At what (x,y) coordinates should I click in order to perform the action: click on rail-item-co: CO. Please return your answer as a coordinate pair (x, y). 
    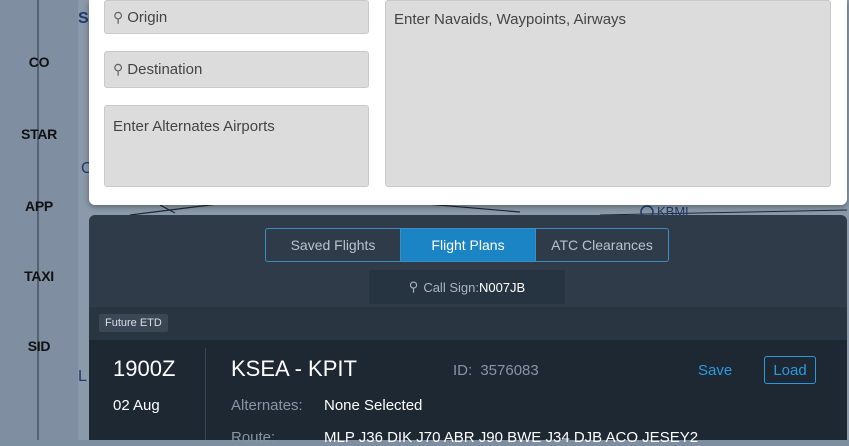
    Looking at the image, I should click on (39, 62).